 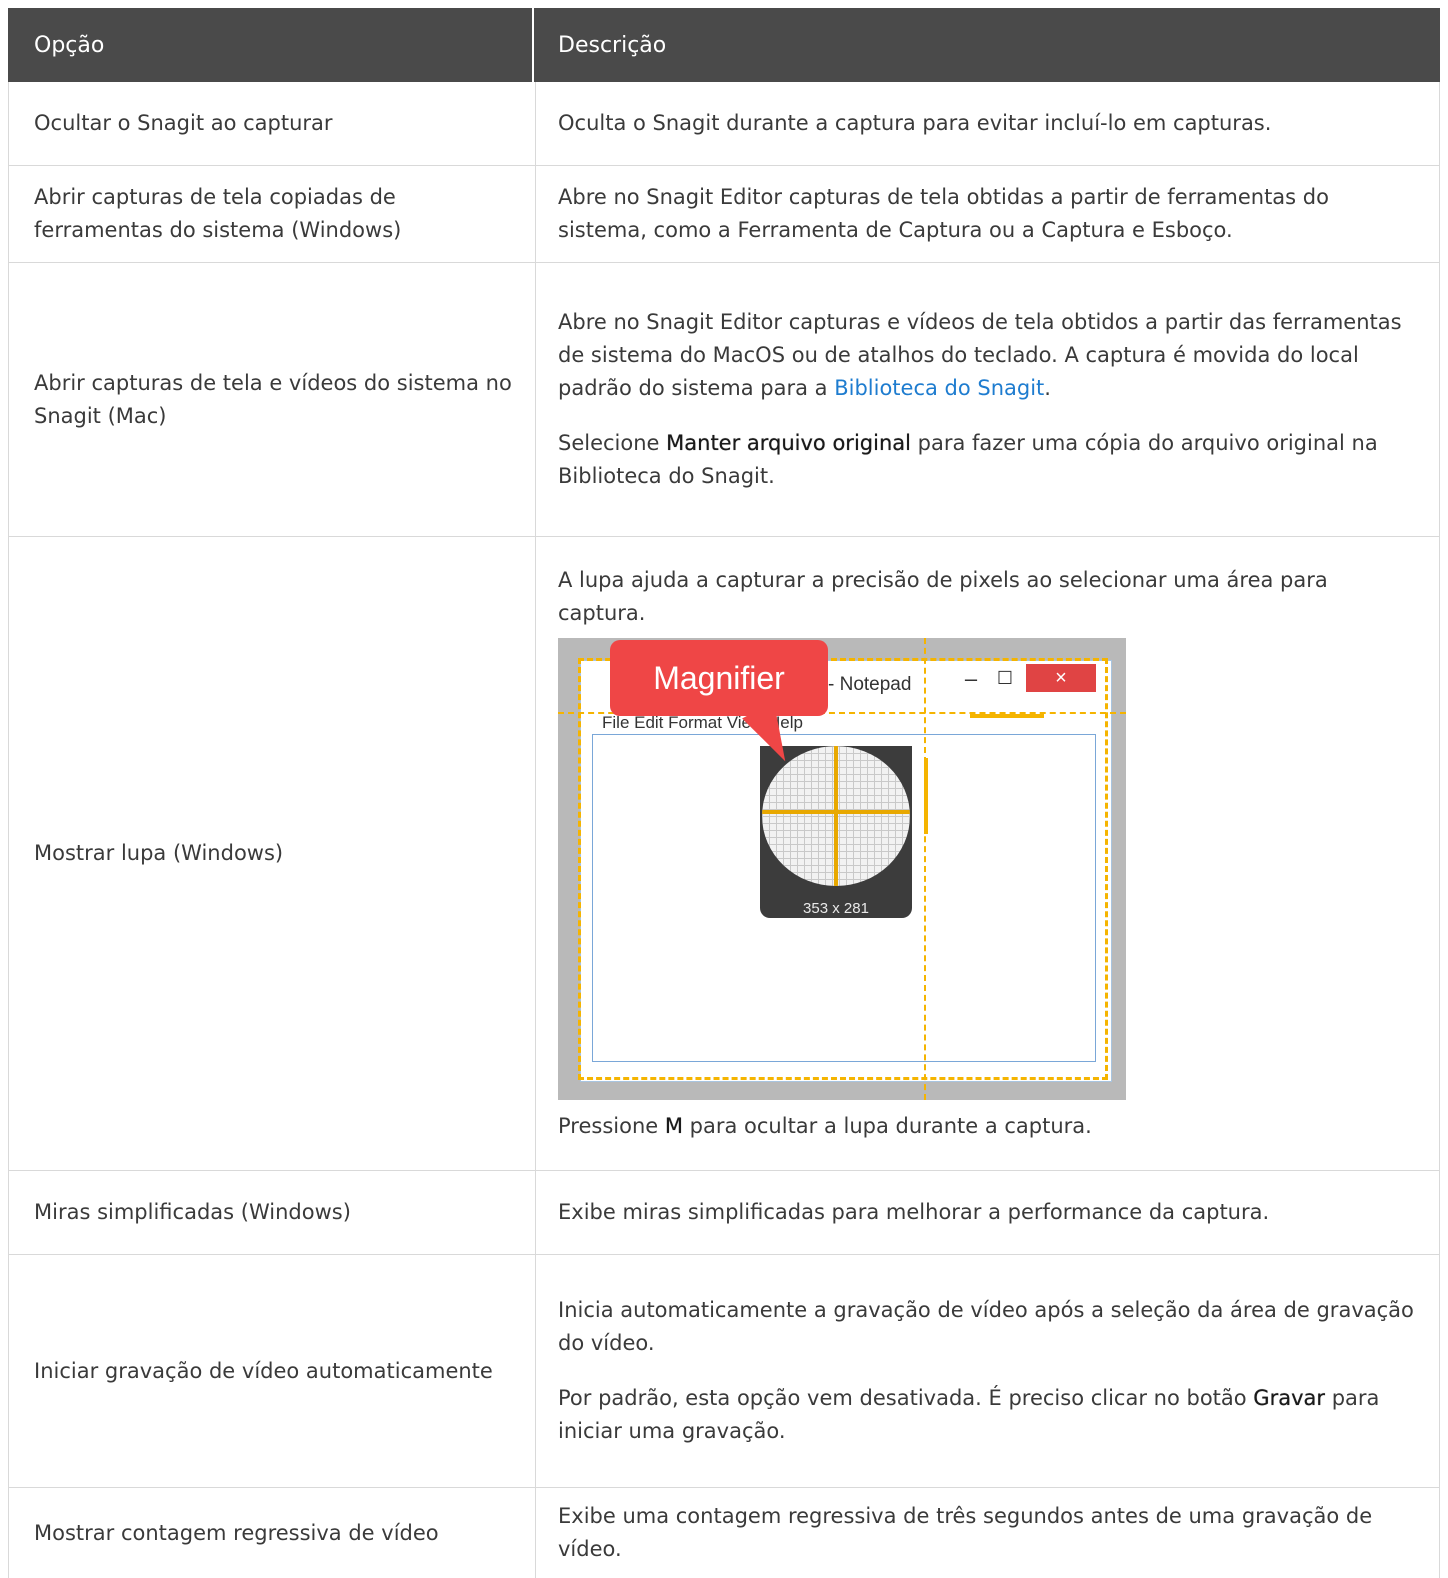 What do you see at coordinates (673, 1126) in the screenshot?
I see `note-bold: M` at bounding box center [673, 1126].